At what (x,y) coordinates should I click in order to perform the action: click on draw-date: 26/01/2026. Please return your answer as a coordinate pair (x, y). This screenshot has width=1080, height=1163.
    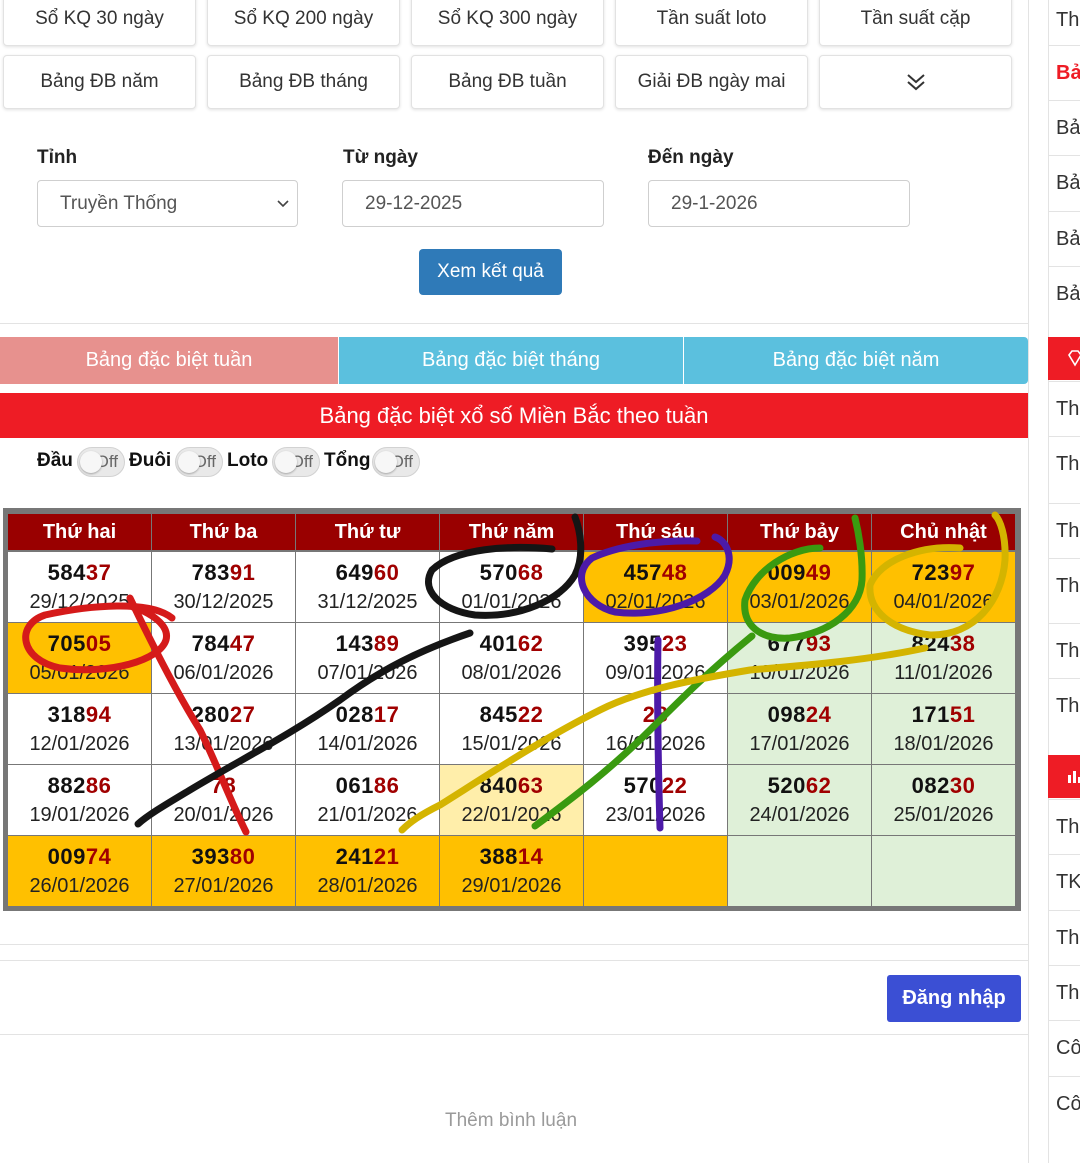
    Looking at the image, I should click on (79, 886).